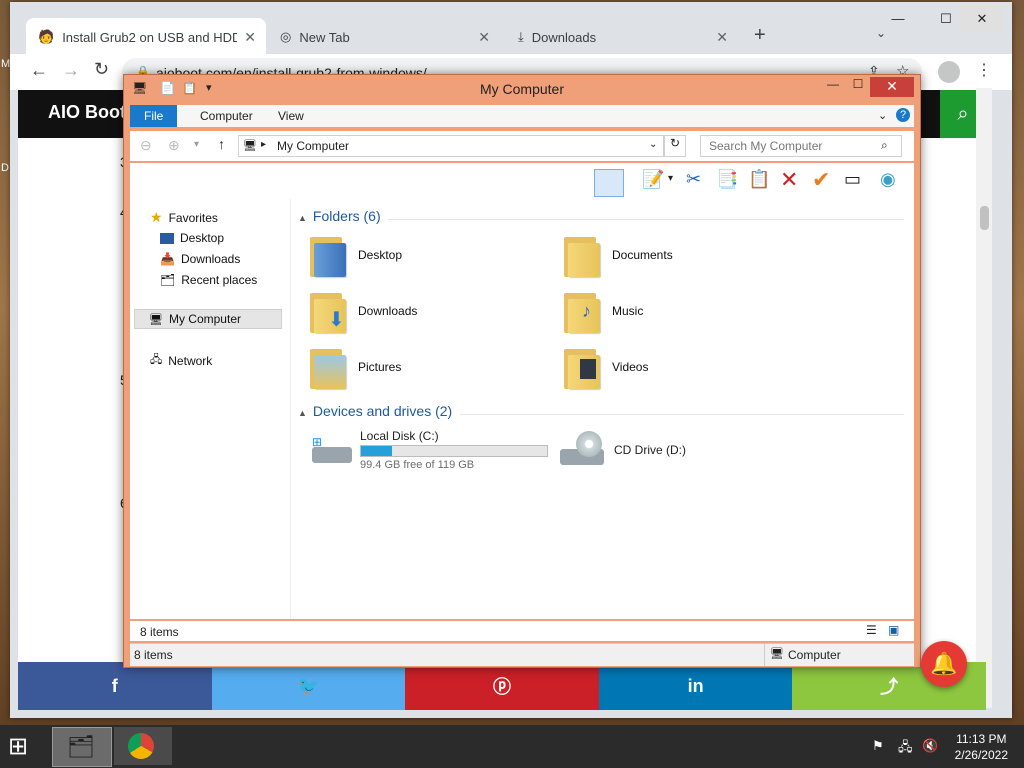  I want to click on details-view-icon: ☰, so click(871, 630).